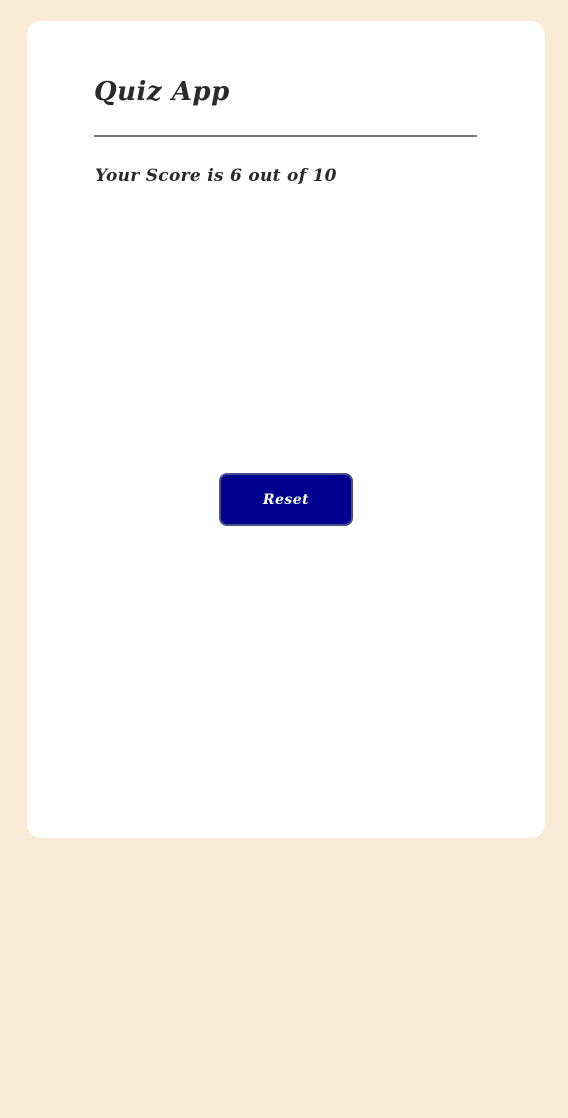 The image size is (568, 1118). What do you see at coordinates (216, 176) in the screenshot?
I see `score-text: Your Score is 6 out of 10` at bounding box center [216, 176].